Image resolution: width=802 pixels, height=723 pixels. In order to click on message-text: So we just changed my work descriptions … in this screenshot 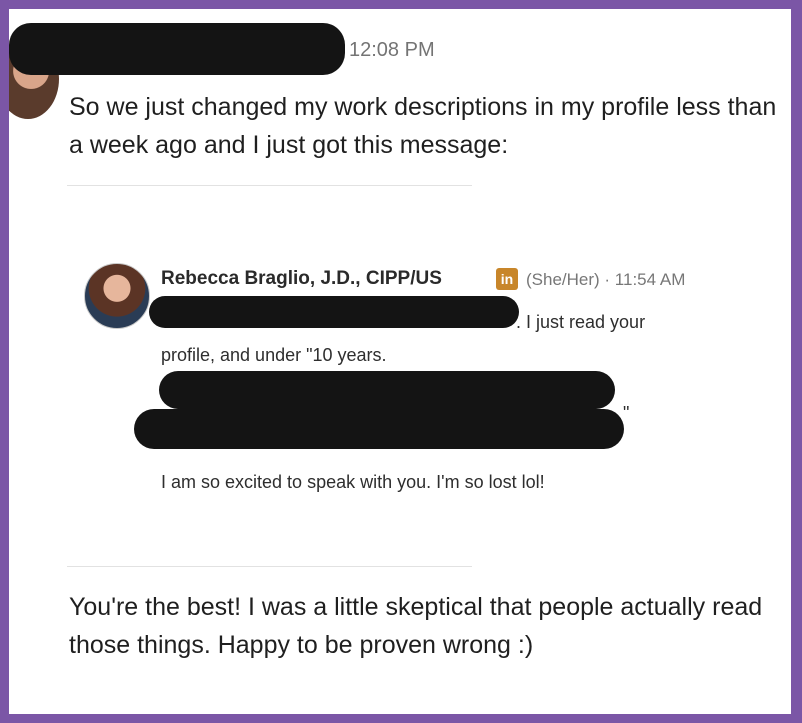, I will do `click(423, 126)`.